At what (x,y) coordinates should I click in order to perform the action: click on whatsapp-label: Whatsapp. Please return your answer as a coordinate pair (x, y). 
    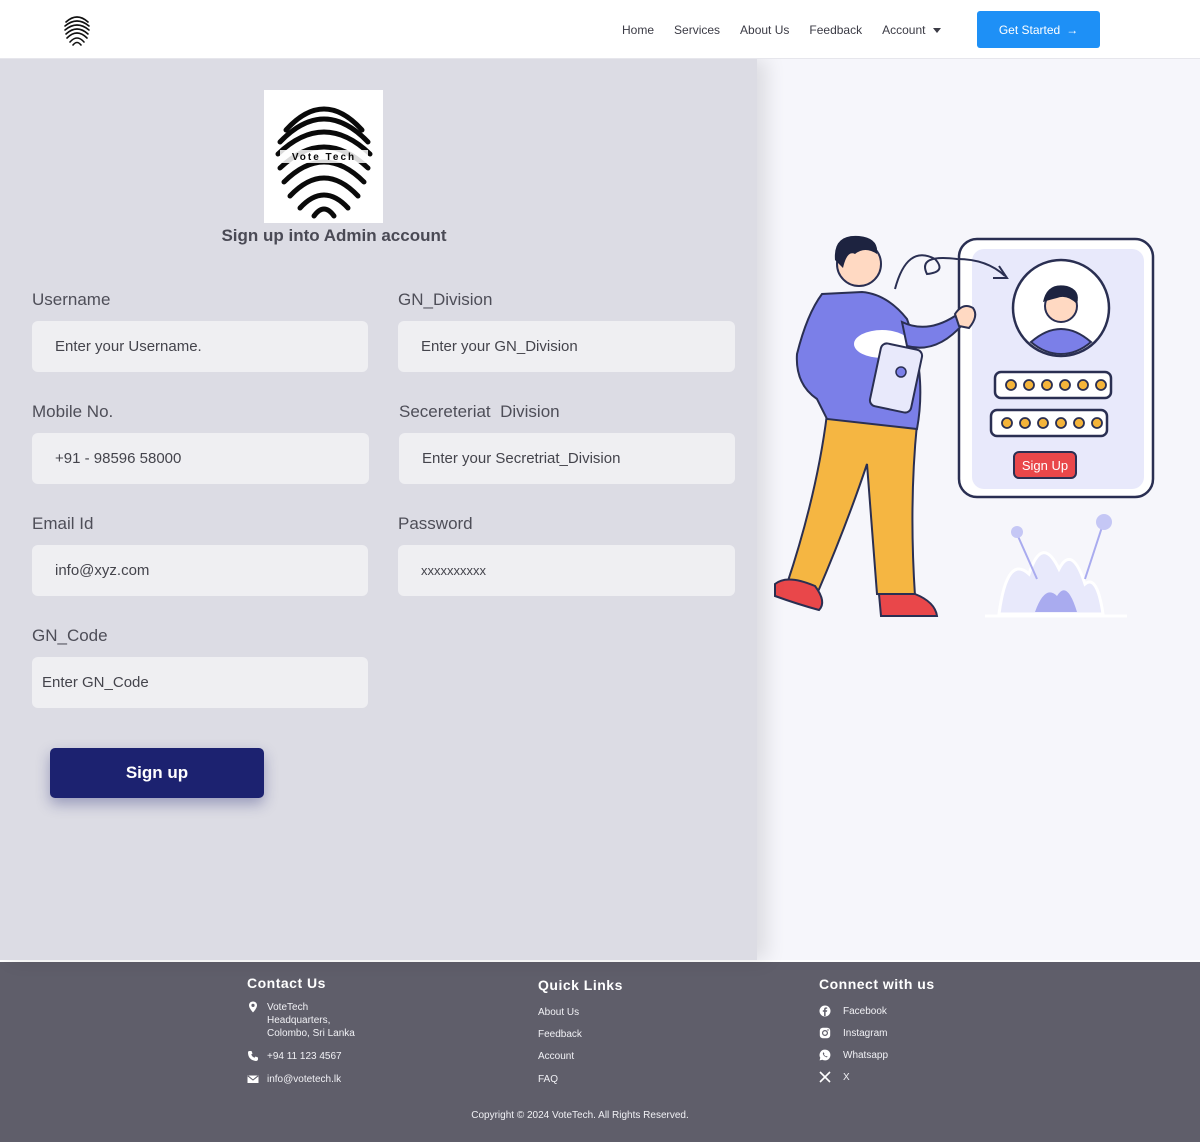
    Looking at the image, I should click on (866, 1055).